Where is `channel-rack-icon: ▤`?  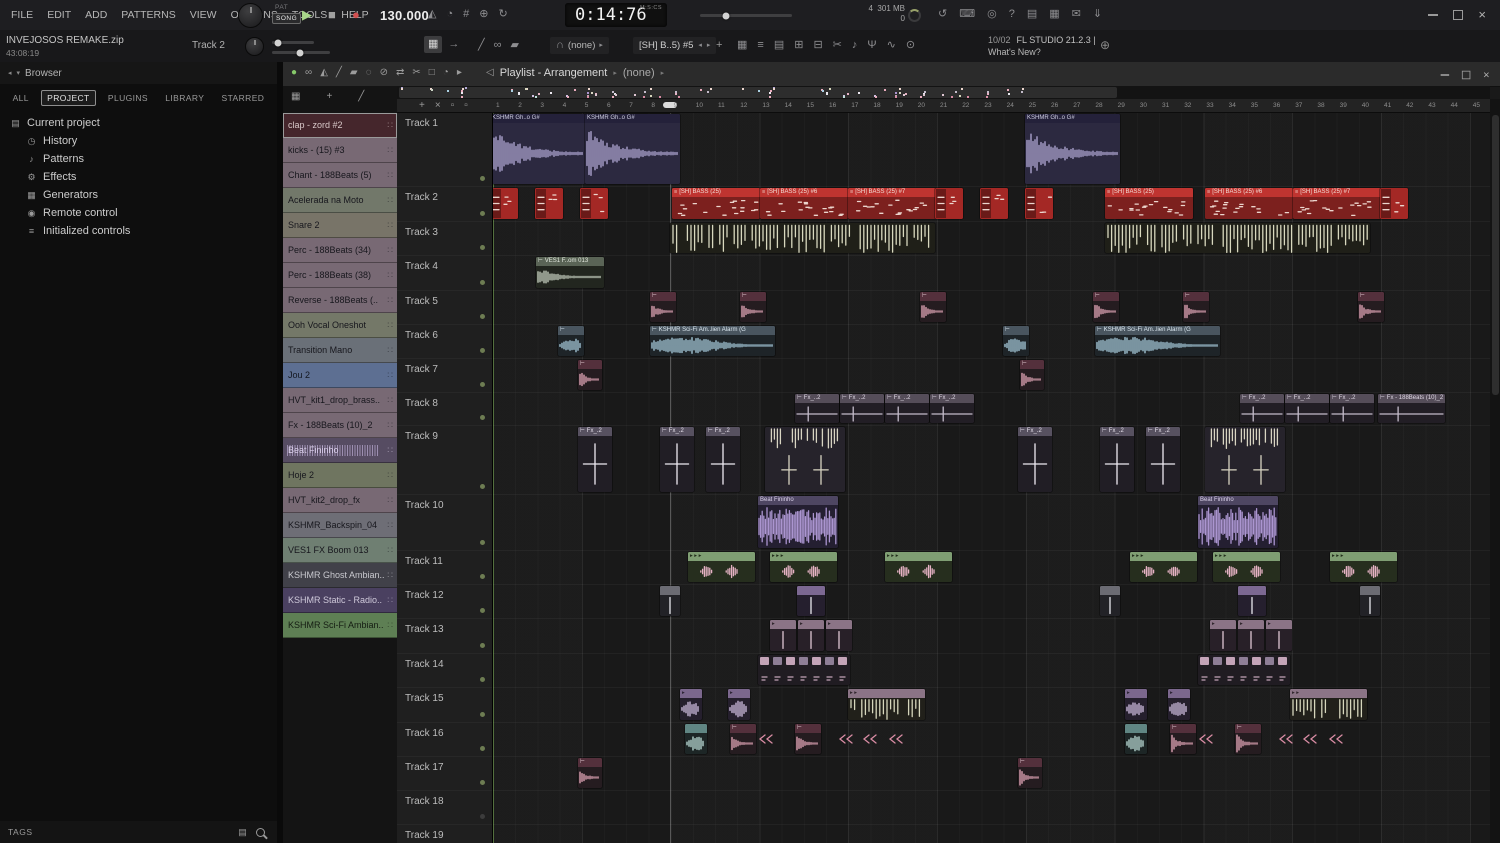
channel-rack-icon: ▤ is located at coordinates (779, 45).